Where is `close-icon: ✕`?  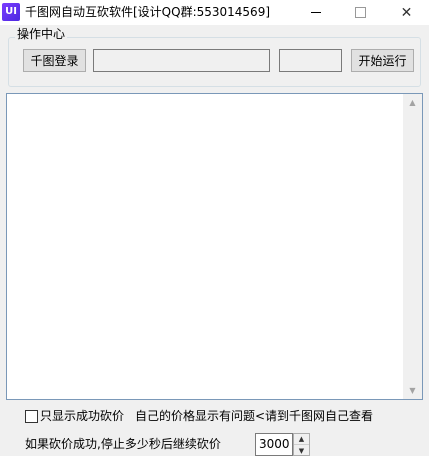
close-icon: ✕ is located at coordinates (406, 12).